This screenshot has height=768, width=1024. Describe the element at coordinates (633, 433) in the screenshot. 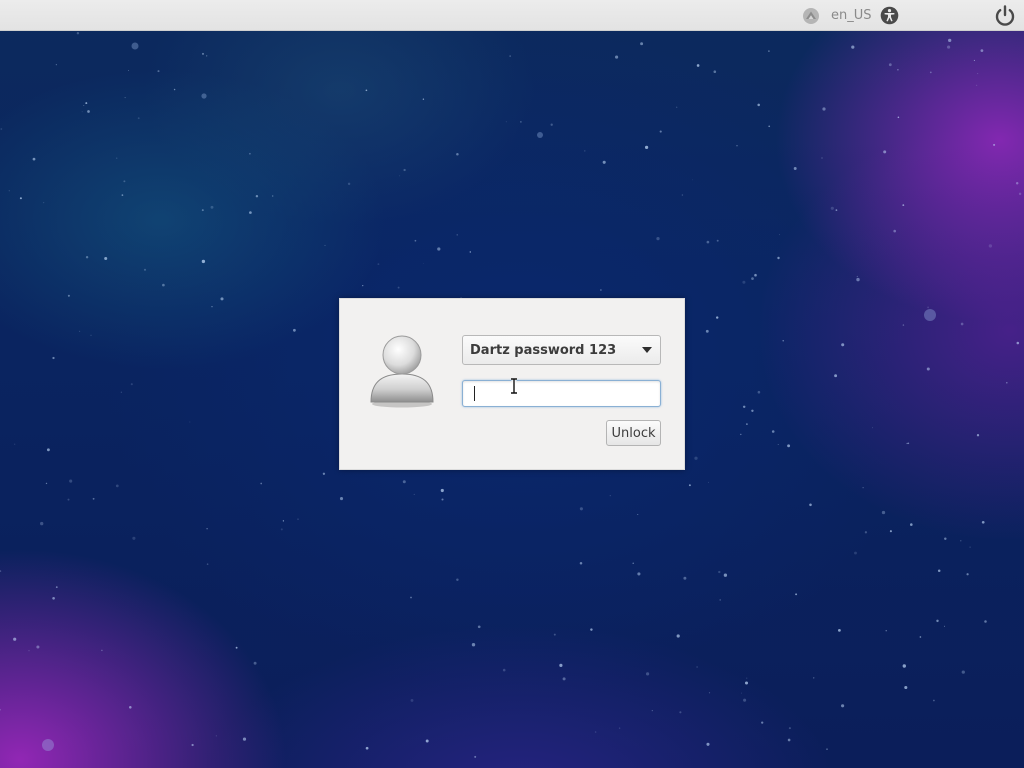

I see `unlock-button: Unlock` at that location.